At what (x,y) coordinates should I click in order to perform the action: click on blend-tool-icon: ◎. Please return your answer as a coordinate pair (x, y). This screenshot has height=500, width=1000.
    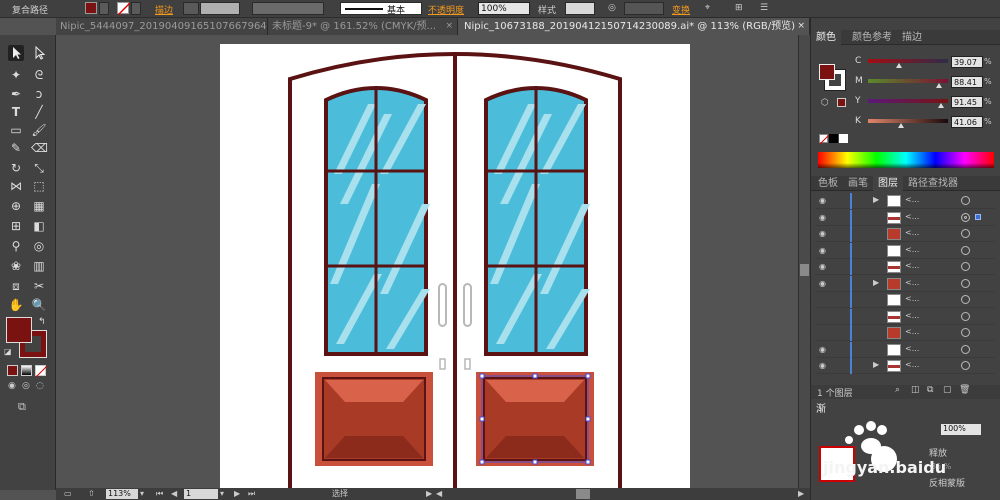
    Looking at the image, I should click on (39, 246).